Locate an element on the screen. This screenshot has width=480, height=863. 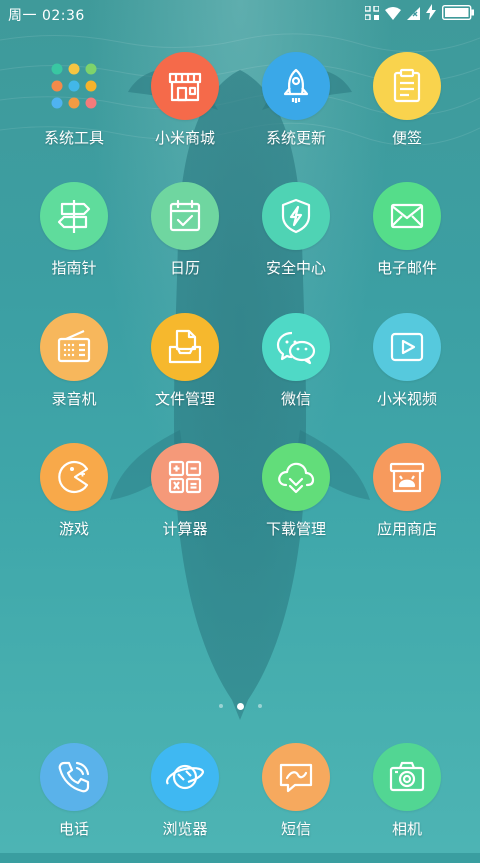
dock-app-phone: 电话 is located at coordinates (74, 803).